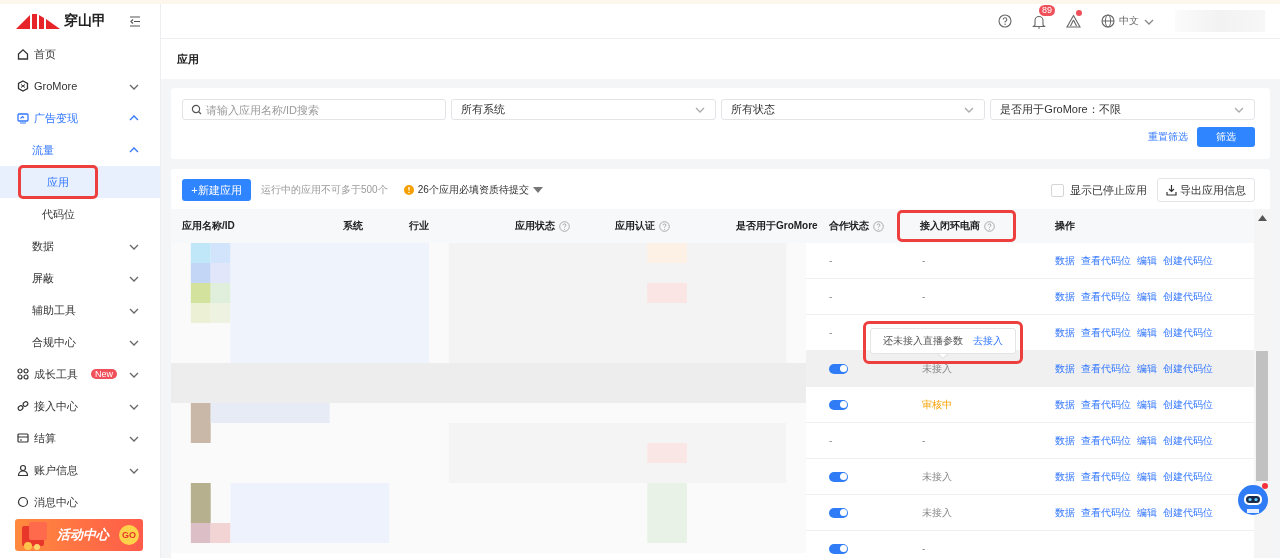  Describe the element at coordinates (1262, 416) in the screenshot. I see `scrollbar-thumb` at that location.